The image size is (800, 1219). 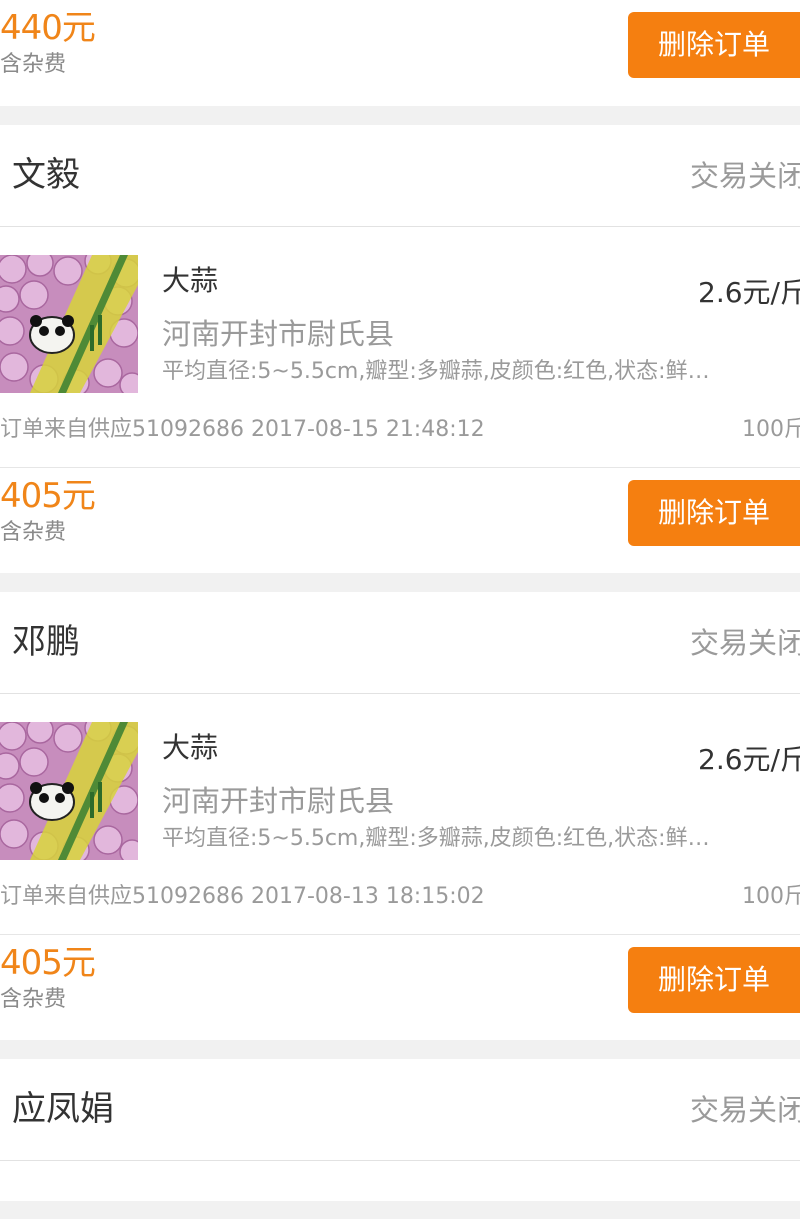 I want to click on order-header: 邓鹏 交易关闭, so click(x=400, y=643).